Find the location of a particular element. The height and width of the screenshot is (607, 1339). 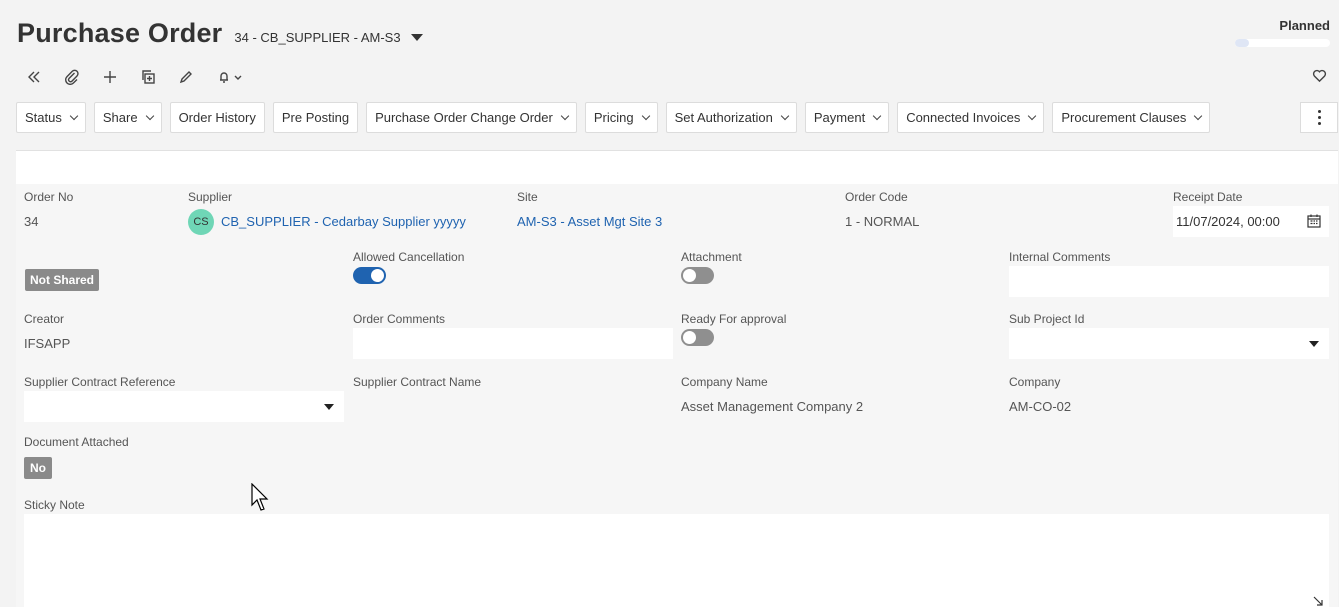

document-attached-badge: No is located at coordinates (38, 468).